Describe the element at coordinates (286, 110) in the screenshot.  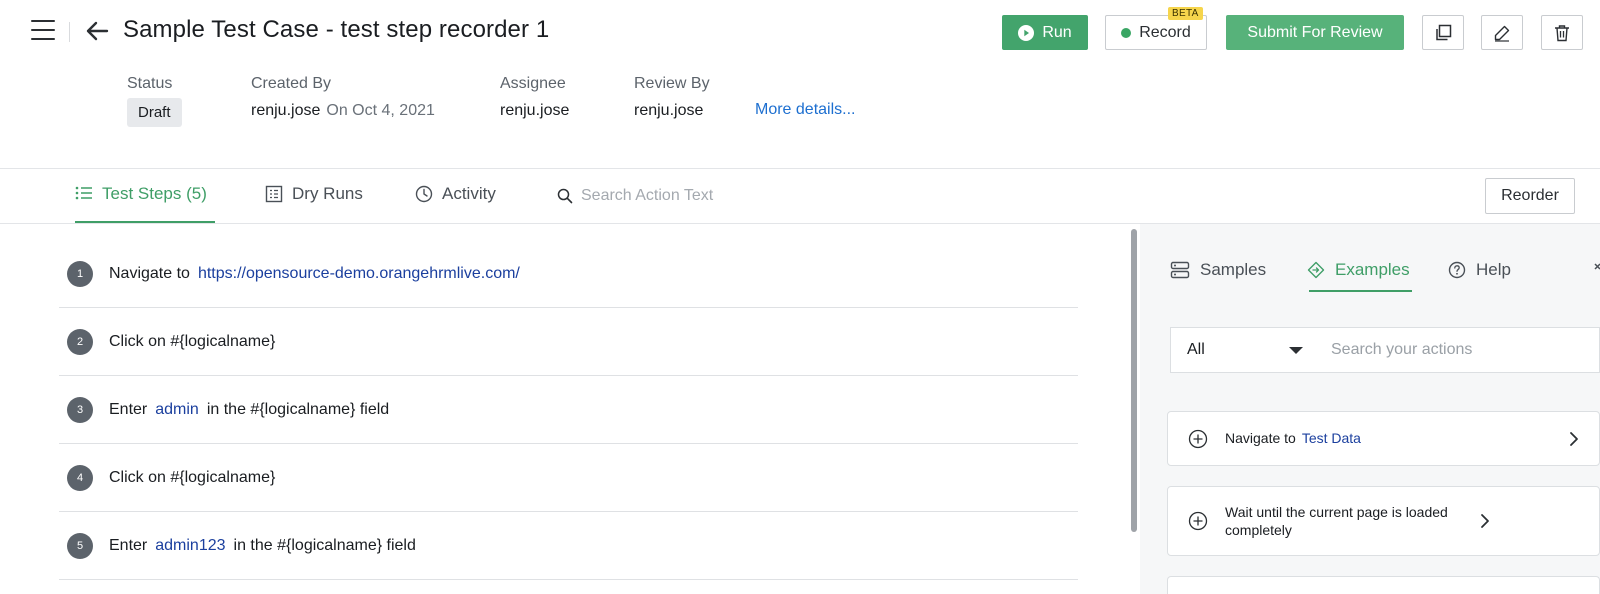
I see `created-by-value: renju.jose` at that location.